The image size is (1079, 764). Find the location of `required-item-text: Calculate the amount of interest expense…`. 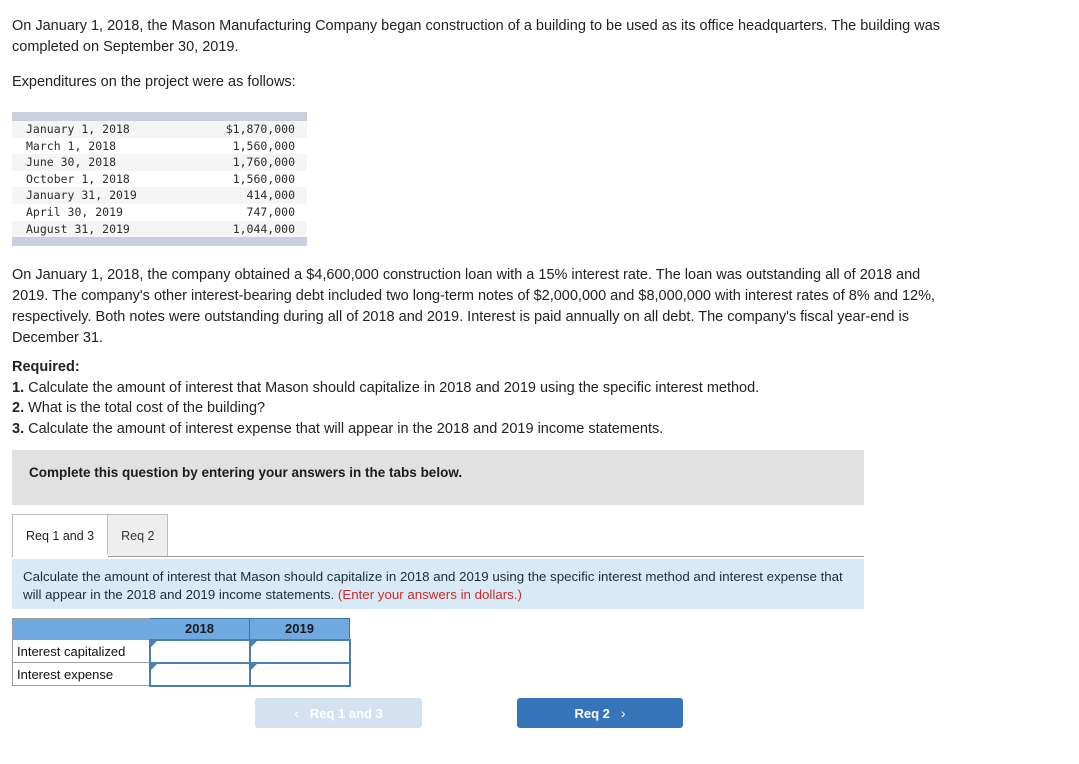

required-item-text: Calculate the amount of interest expense… is located at coordinates (344, 428).